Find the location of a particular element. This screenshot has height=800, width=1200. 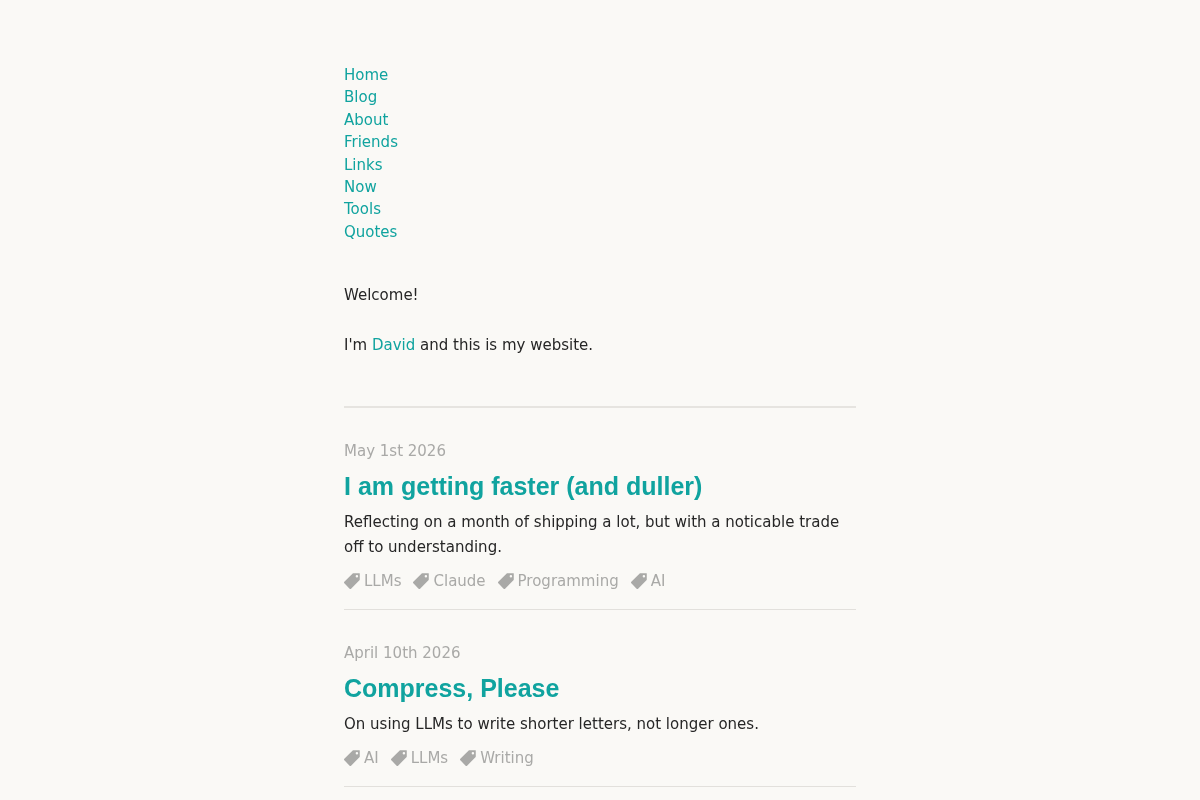

post-title-link: I am getting faster (and duller) is located at coordinates (523, 486).